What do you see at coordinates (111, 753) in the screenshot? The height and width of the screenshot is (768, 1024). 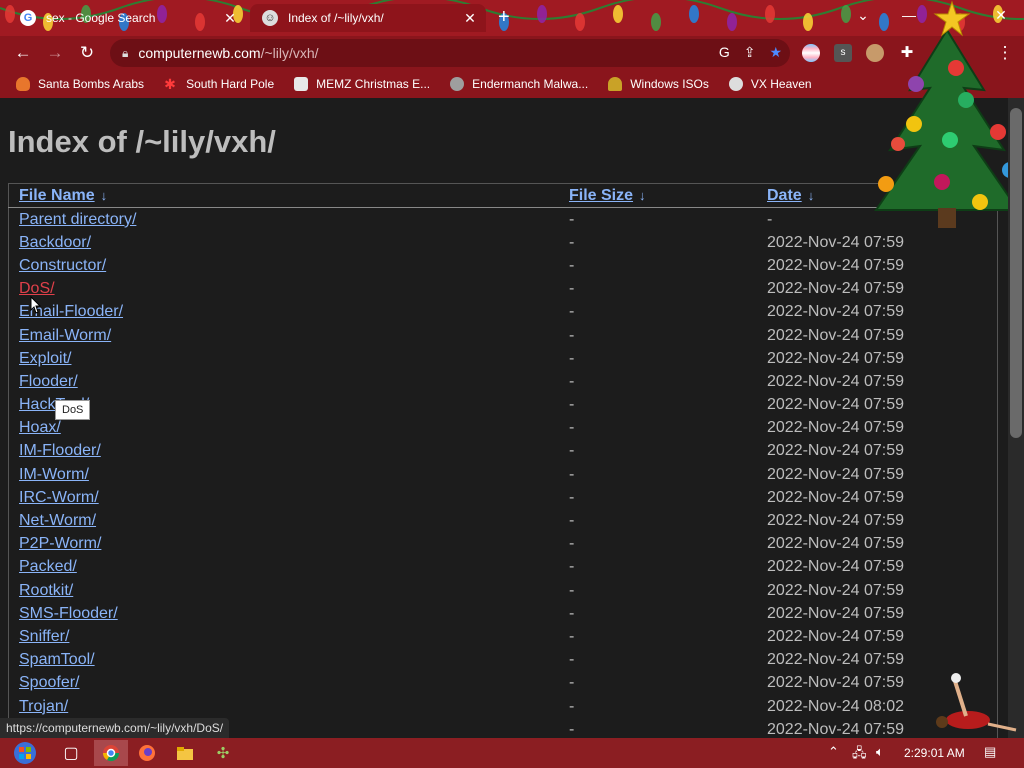 I see `chrome-taskbar-icon` at bounding box center [111, 753].